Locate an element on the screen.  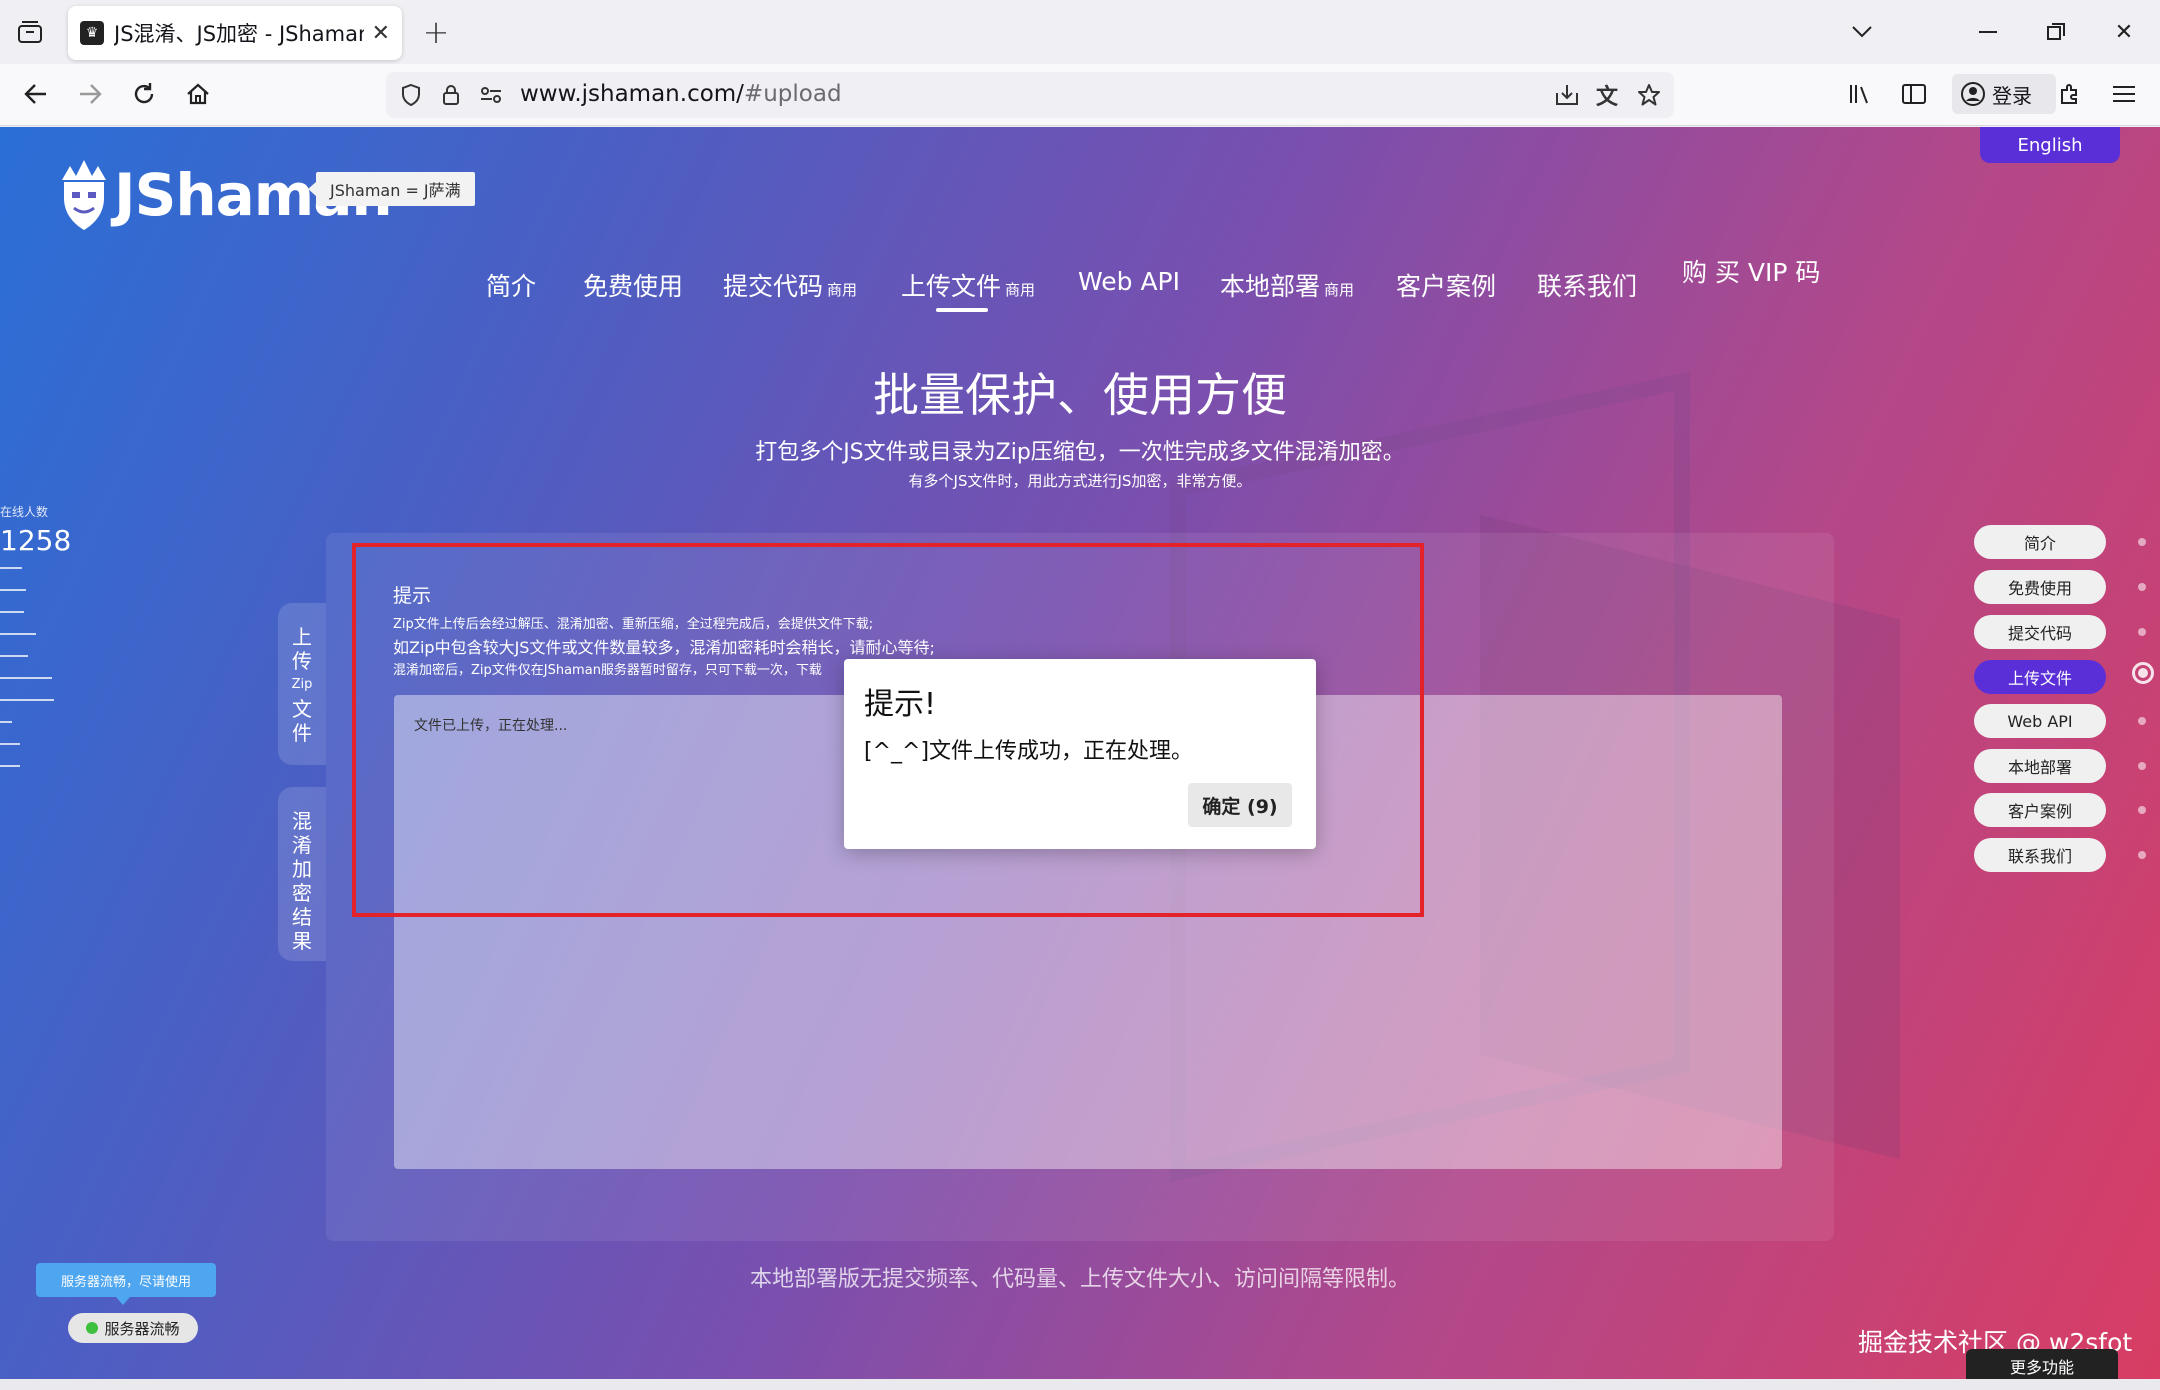
nav-label: 客户案例 is located at coordinates (1446, 286).